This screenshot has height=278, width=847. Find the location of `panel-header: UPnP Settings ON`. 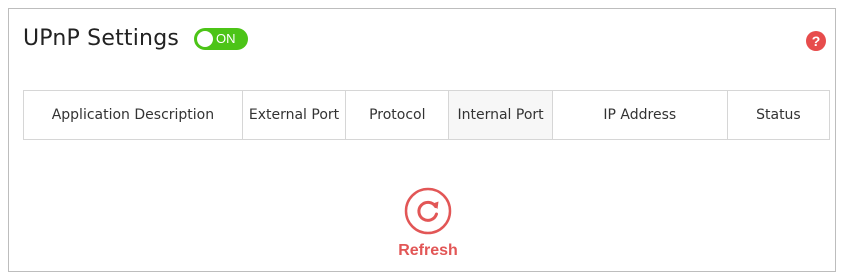

panel-header: UPnP Settings ON is located at coordinates (136, 38).